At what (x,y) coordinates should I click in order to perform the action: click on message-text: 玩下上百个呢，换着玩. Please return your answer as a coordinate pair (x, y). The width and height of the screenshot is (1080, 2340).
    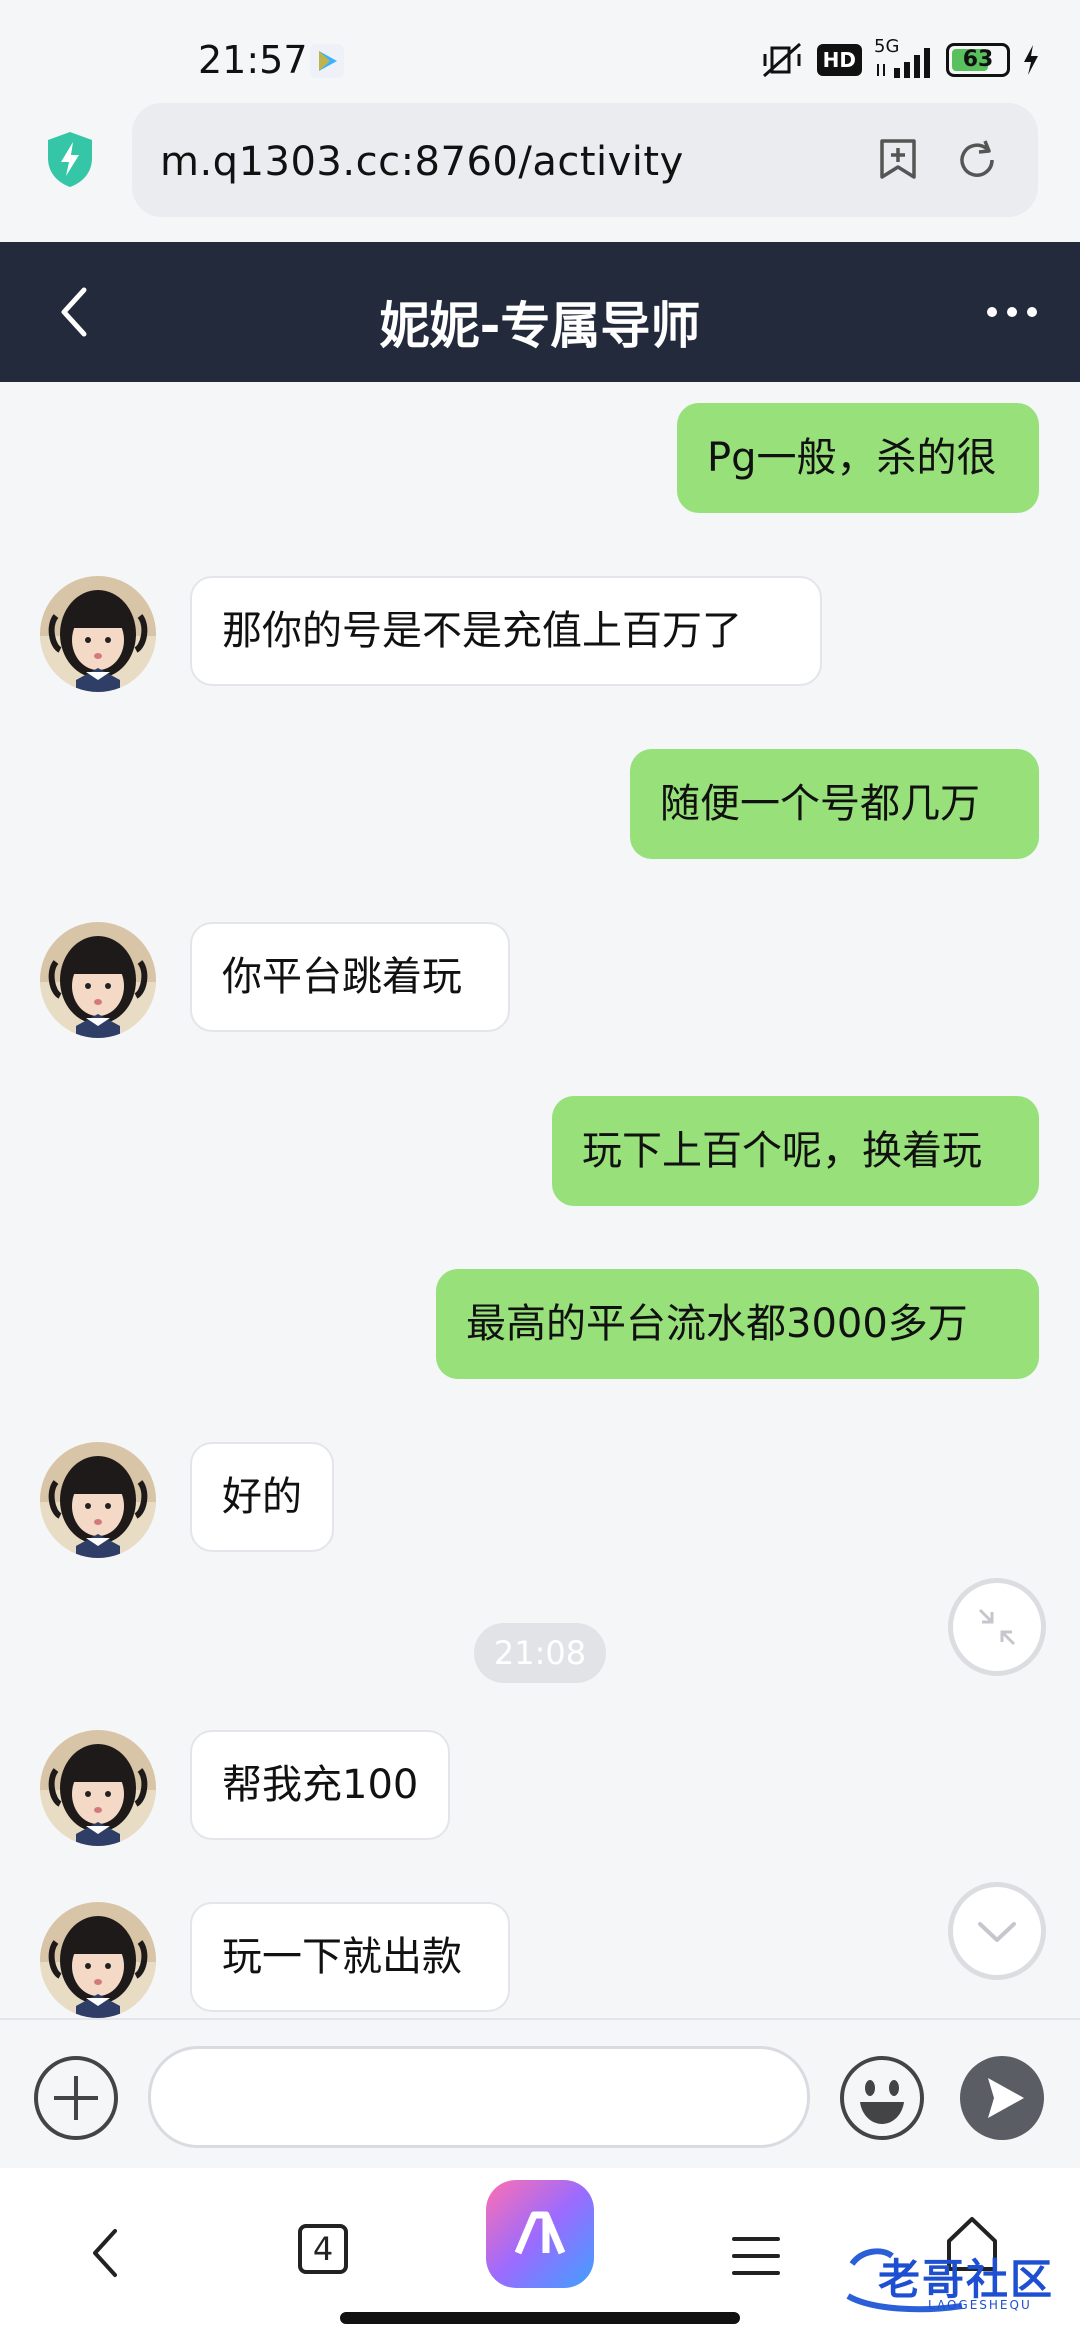
    Looking at the image, I should click on (782, 1151).